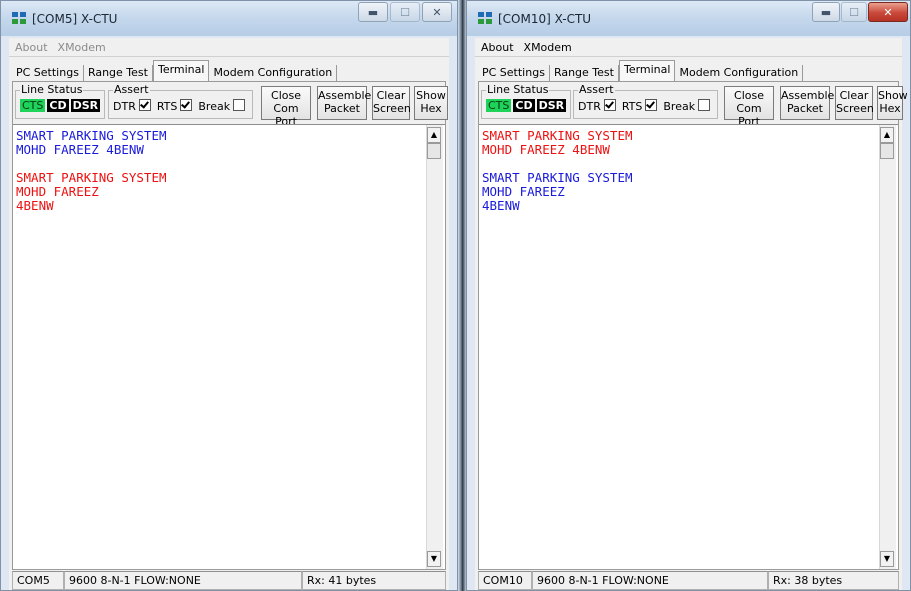  Describe the element at coordinates (57, 191) in the screenshot. I see `terminal-line: MOHD FAREEZ` at that location.